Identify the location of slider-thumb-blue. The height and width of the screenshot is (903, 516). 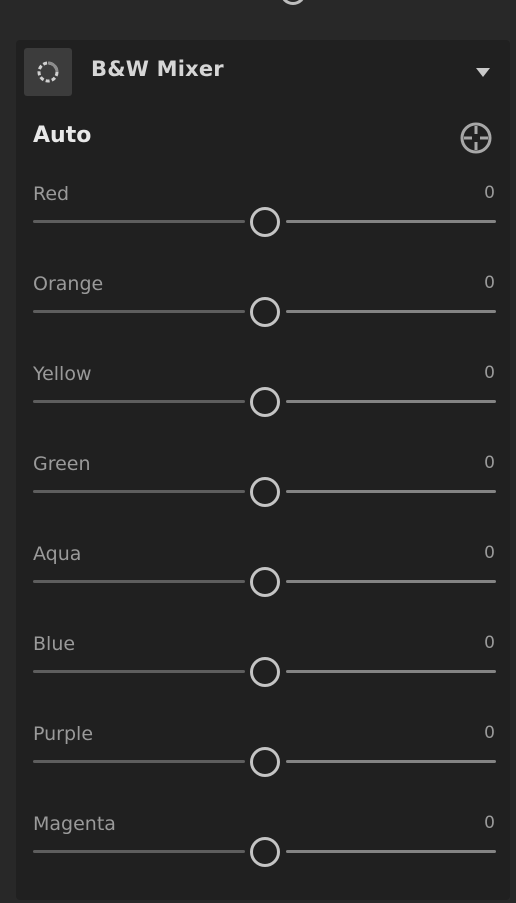
(264, 672).